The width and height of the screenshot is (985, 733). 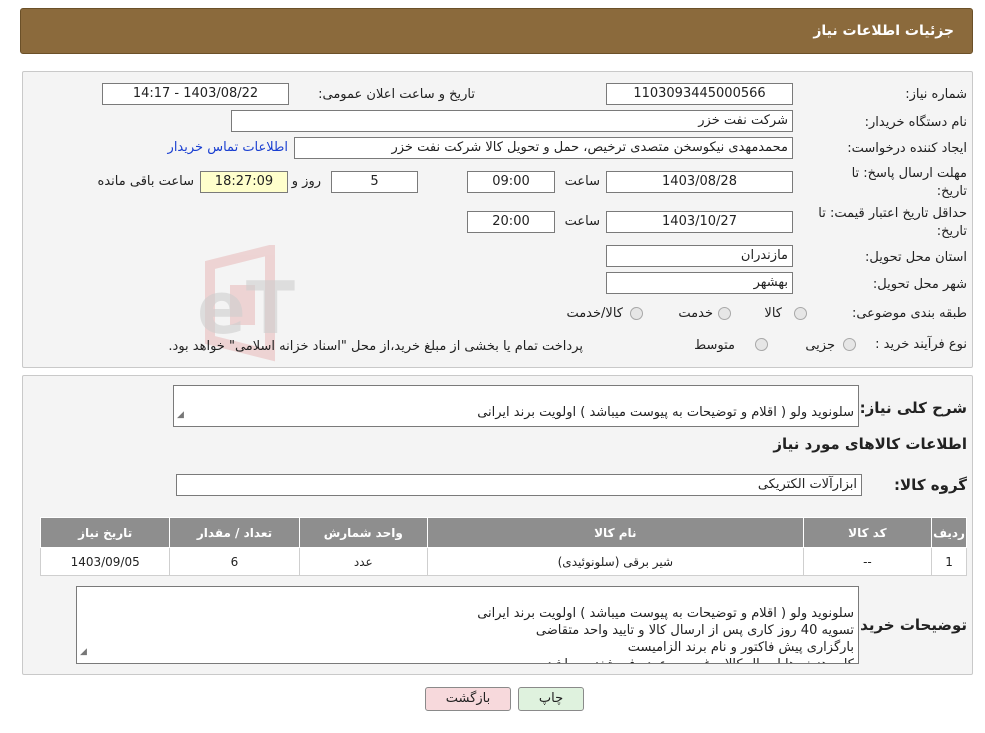 I want to click on days-label: روز و, so click(x=306, y=181).